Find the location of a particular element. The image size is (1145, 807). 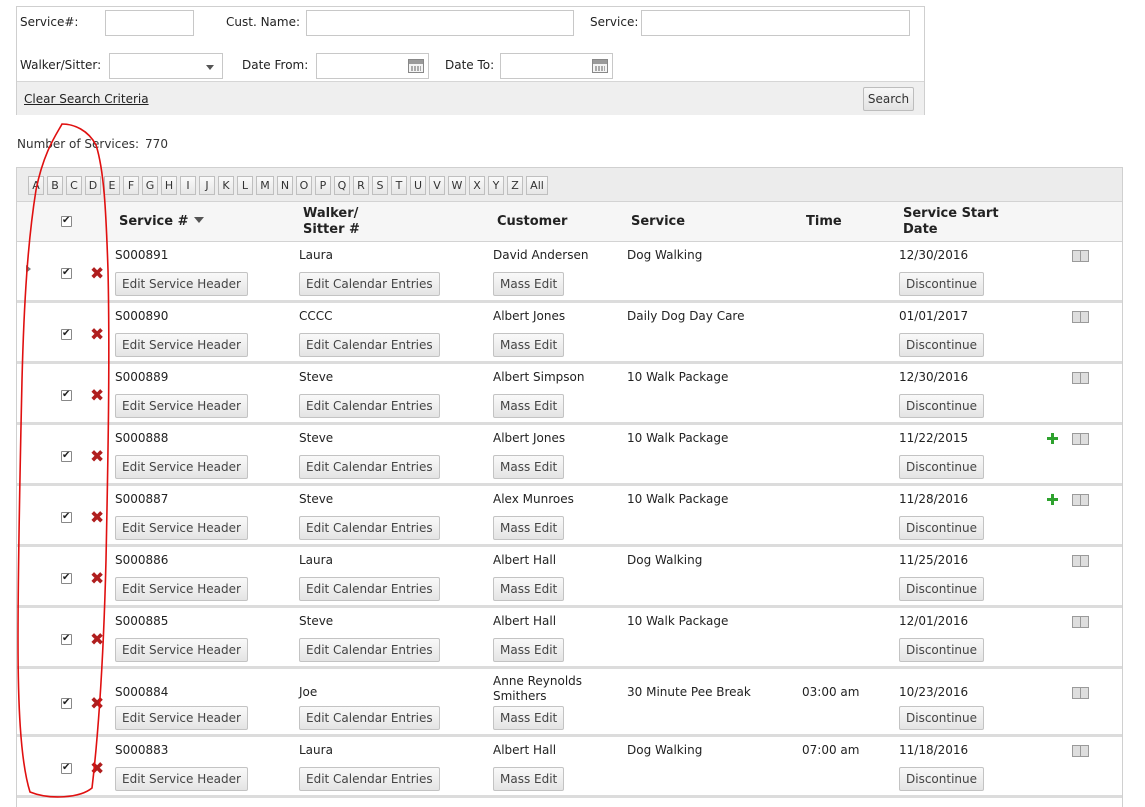

column-header-customer: Customer is located at coordinates (532, 222).